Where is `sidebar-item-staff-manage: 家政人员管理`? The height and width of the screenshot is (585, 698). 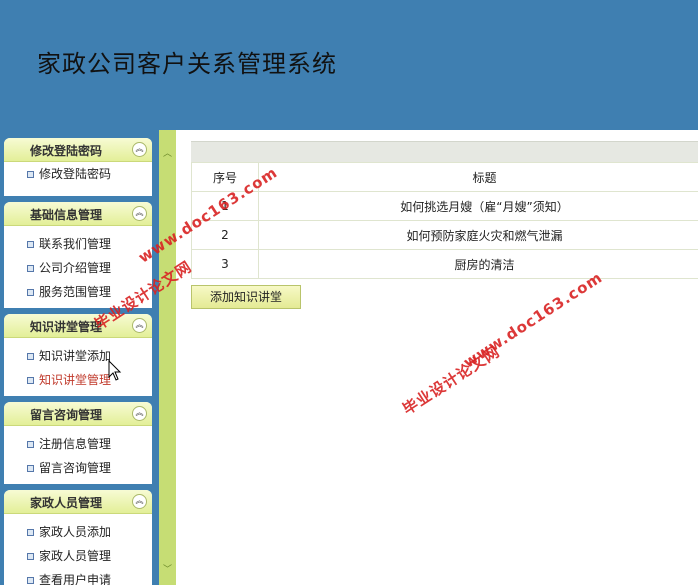 sidebar-item-staff-manage: 家政人员管理 is located at coordinates (78, 556).